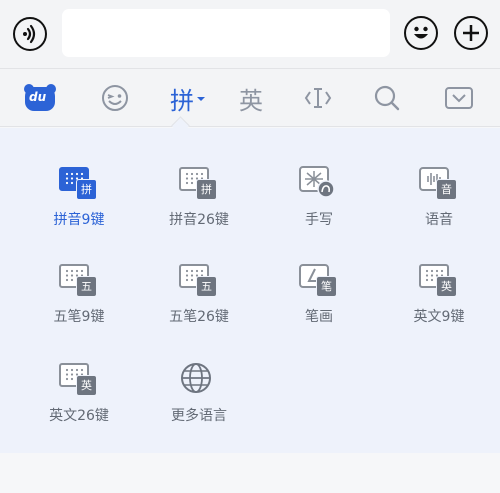 This screenshot has width=500, height=493. I want to click on input-method-option: 更多语言, so click(197, 401).